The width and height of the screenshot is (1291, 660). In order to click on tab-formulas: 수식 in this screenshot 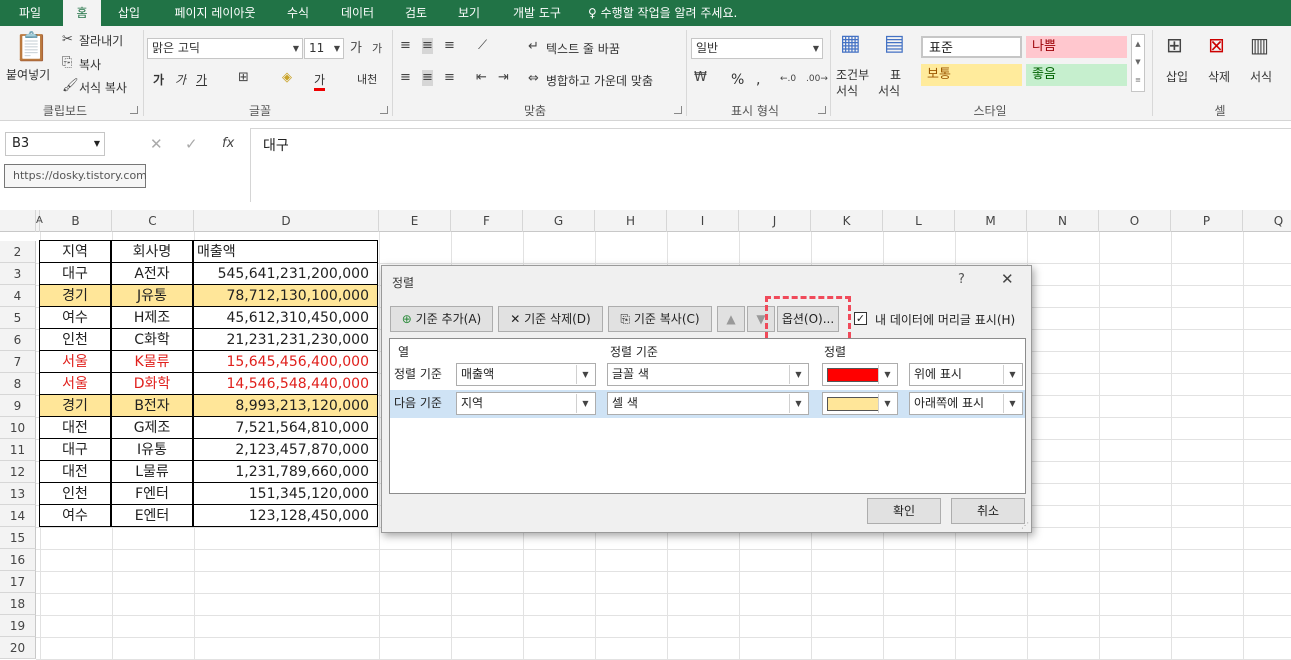, I will do `click(298, 13)`.